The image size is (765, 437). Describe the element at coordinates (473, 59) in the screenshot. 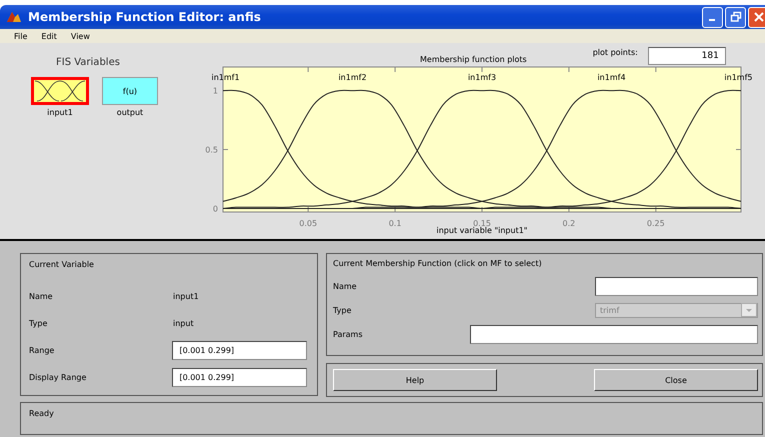

I see `chart-title: Membership function plots` at that location.